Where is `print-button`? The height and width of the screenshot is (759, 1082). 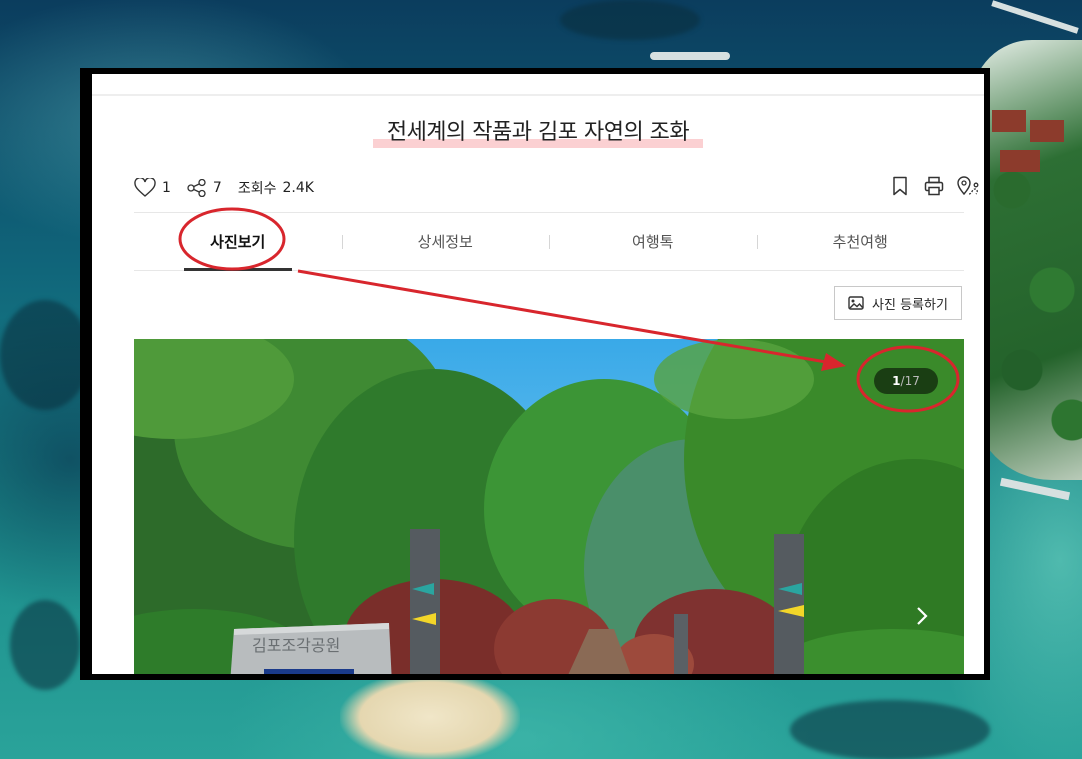 print-button is located at coordinates (934, 186).